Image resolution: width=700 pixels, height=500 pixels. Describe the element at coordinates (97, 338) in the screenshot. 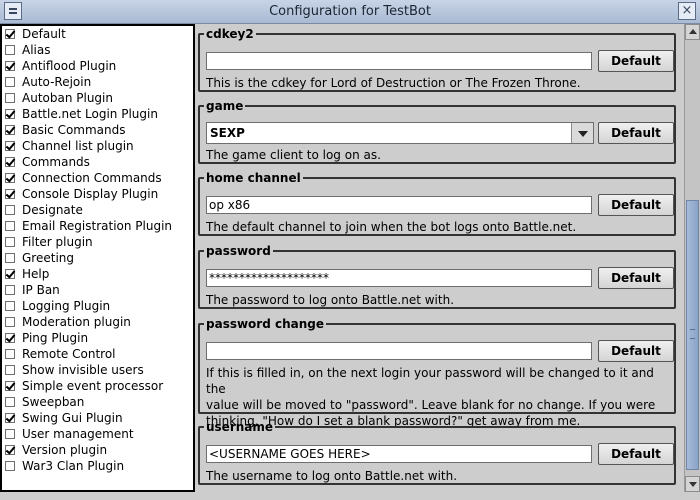

I see `plugin-item: Ping Plugin` at that location.